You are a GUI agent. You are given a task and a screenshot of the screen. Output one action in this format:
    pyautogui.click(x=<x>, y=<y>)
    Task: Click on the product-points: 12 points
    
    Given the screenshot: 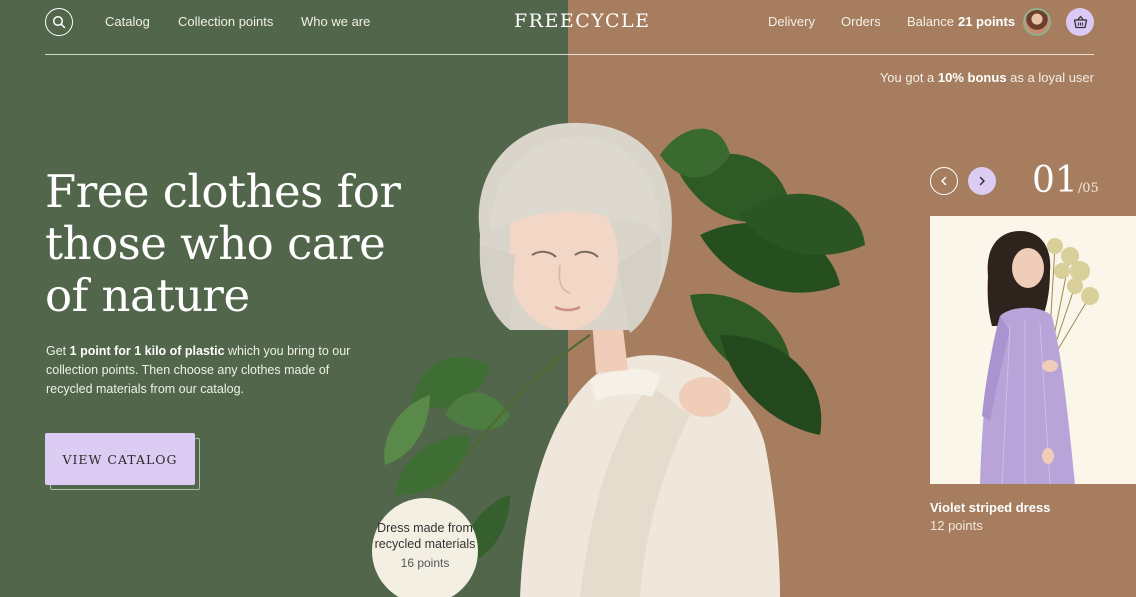 What is the action you would take?
    pyautogui.click(x=956, y=525)
    